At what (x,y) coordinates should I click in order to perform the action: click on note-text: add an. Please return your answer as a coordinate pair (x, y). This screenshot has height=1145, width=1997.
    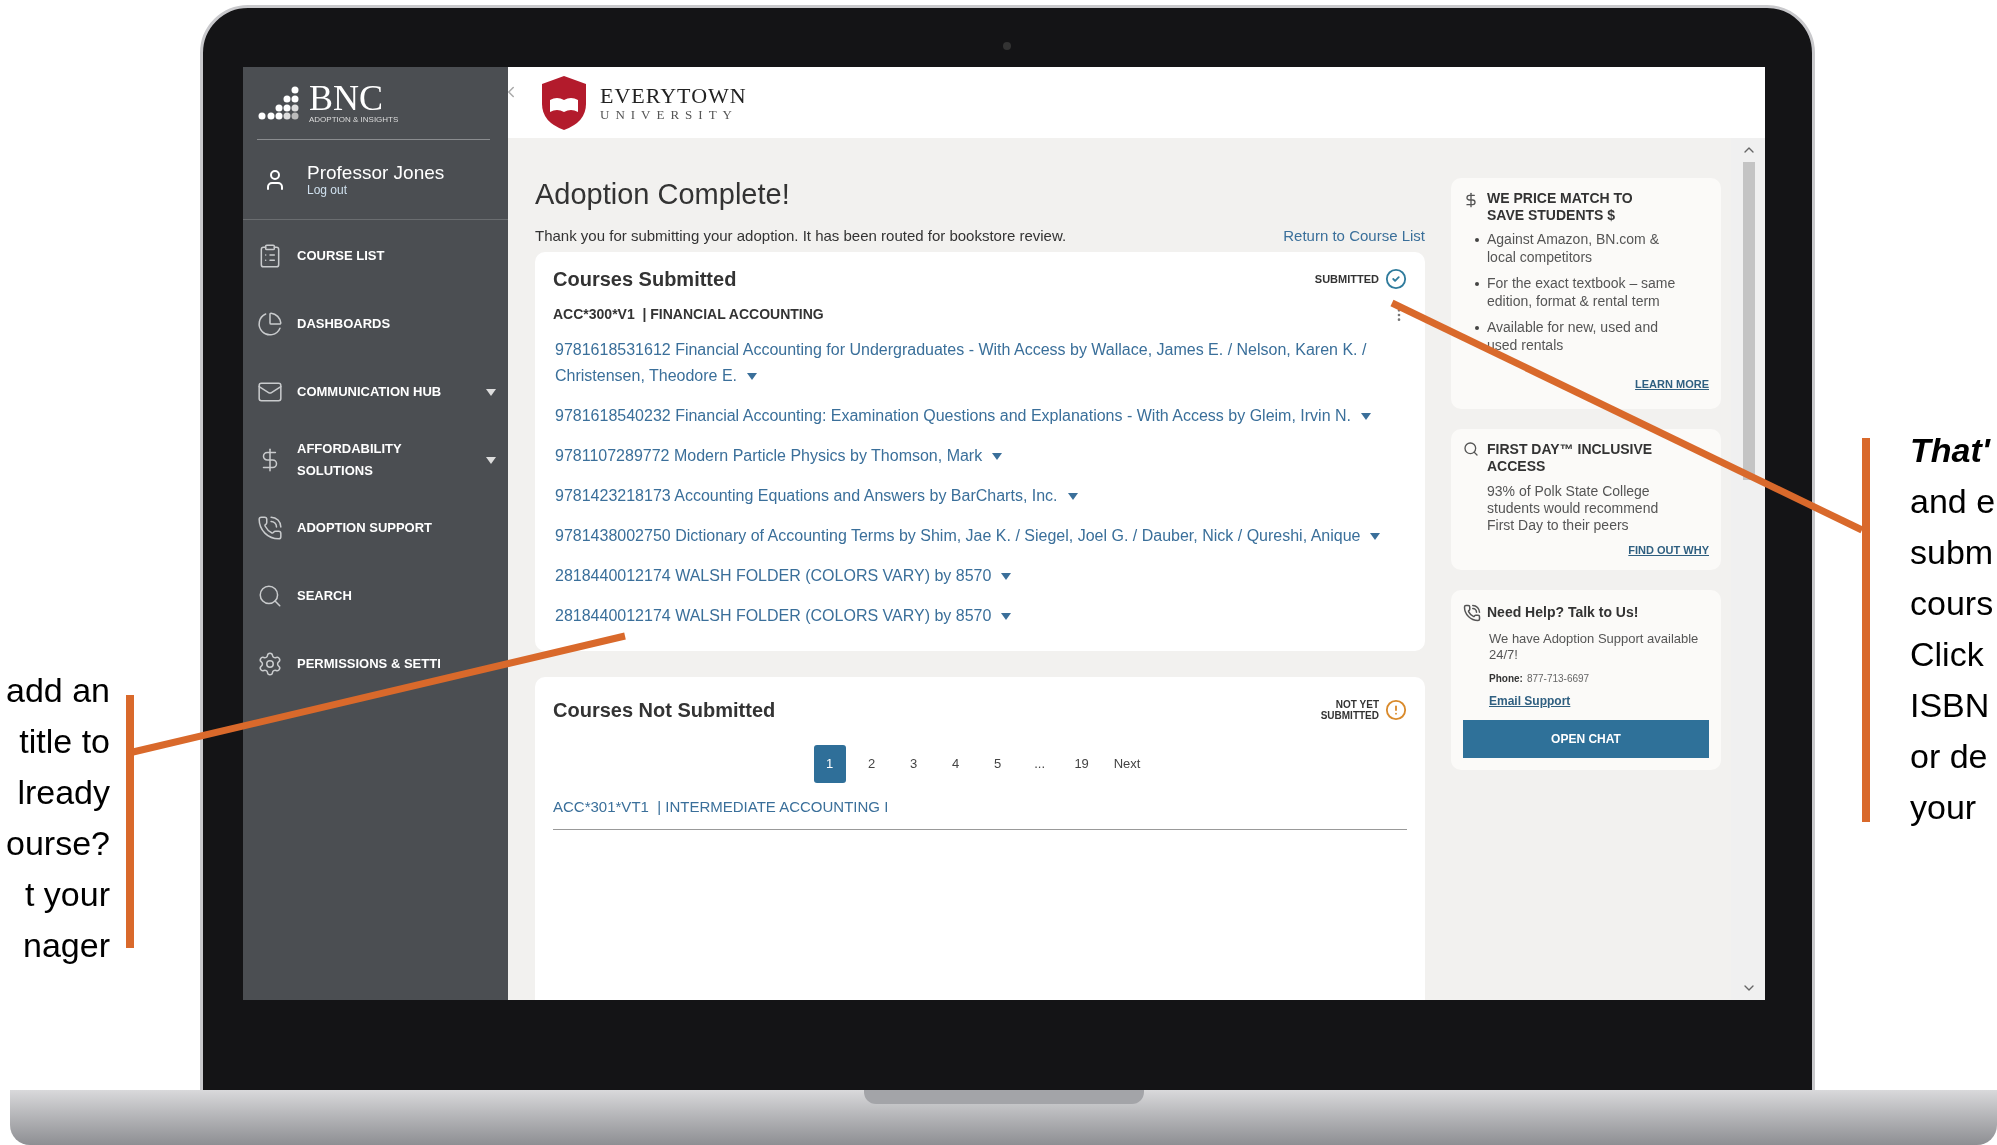
    Looking at the image, I should click on (58, 690).